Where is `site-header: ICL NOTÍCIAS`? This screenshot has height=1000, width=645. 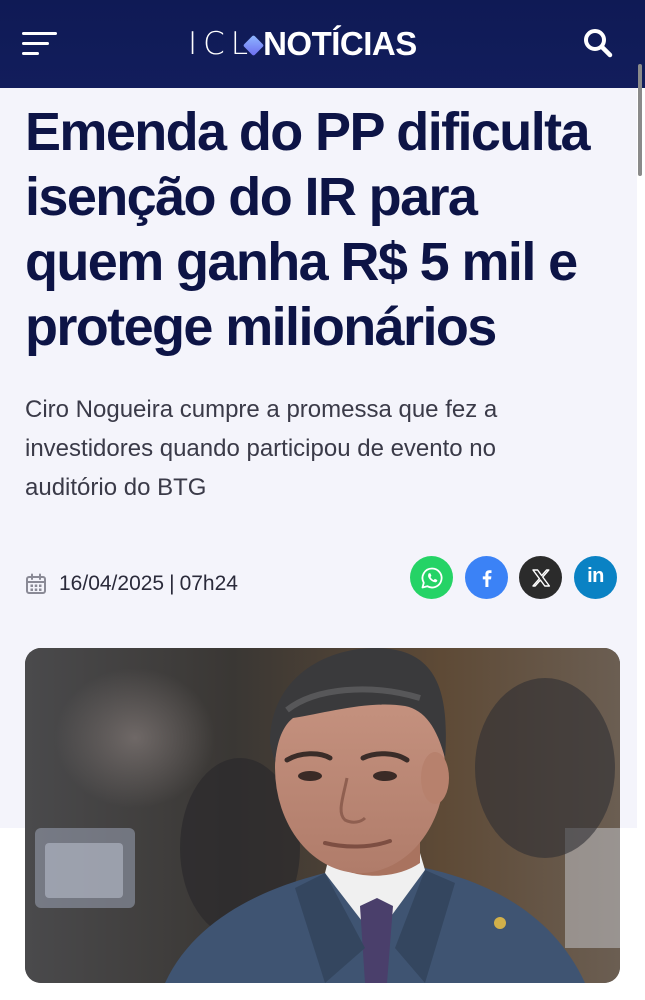
site-header: ICL NOTÍCIAS is located at coordinates (322, 44).